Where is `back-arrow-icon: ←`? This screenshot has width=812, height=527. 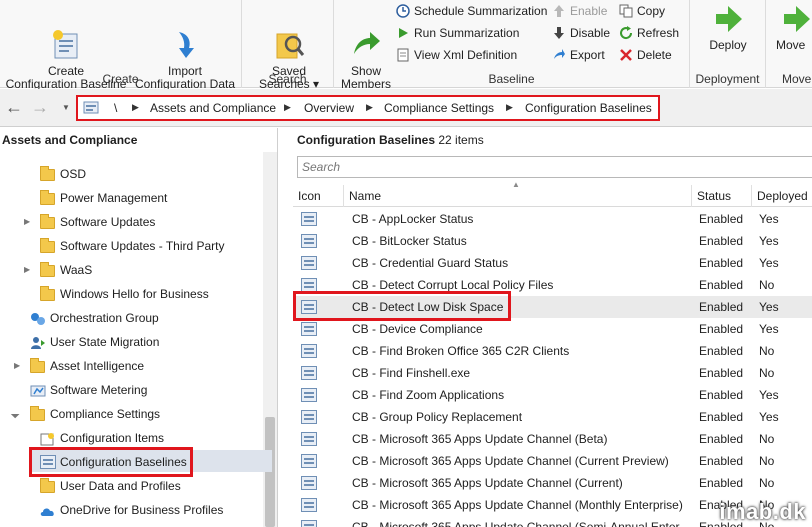 back-arrow-icon: ← is located at coordinates (14, 108).